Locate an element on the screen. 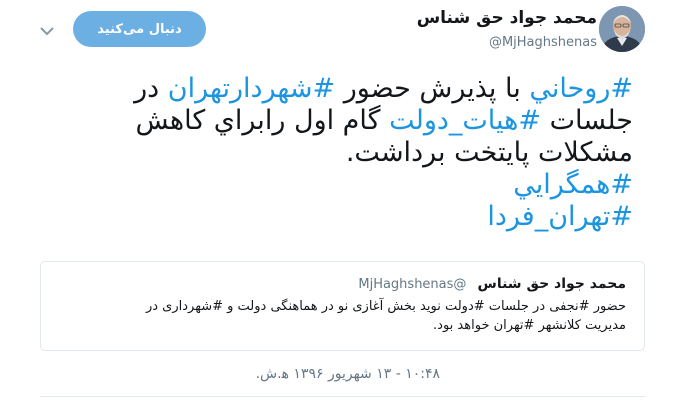 The width and height of the screenshot is (685, 400). quote-header: محمد جواد حق شناس @MjHaghshenas is located at coordinates (492, 282).